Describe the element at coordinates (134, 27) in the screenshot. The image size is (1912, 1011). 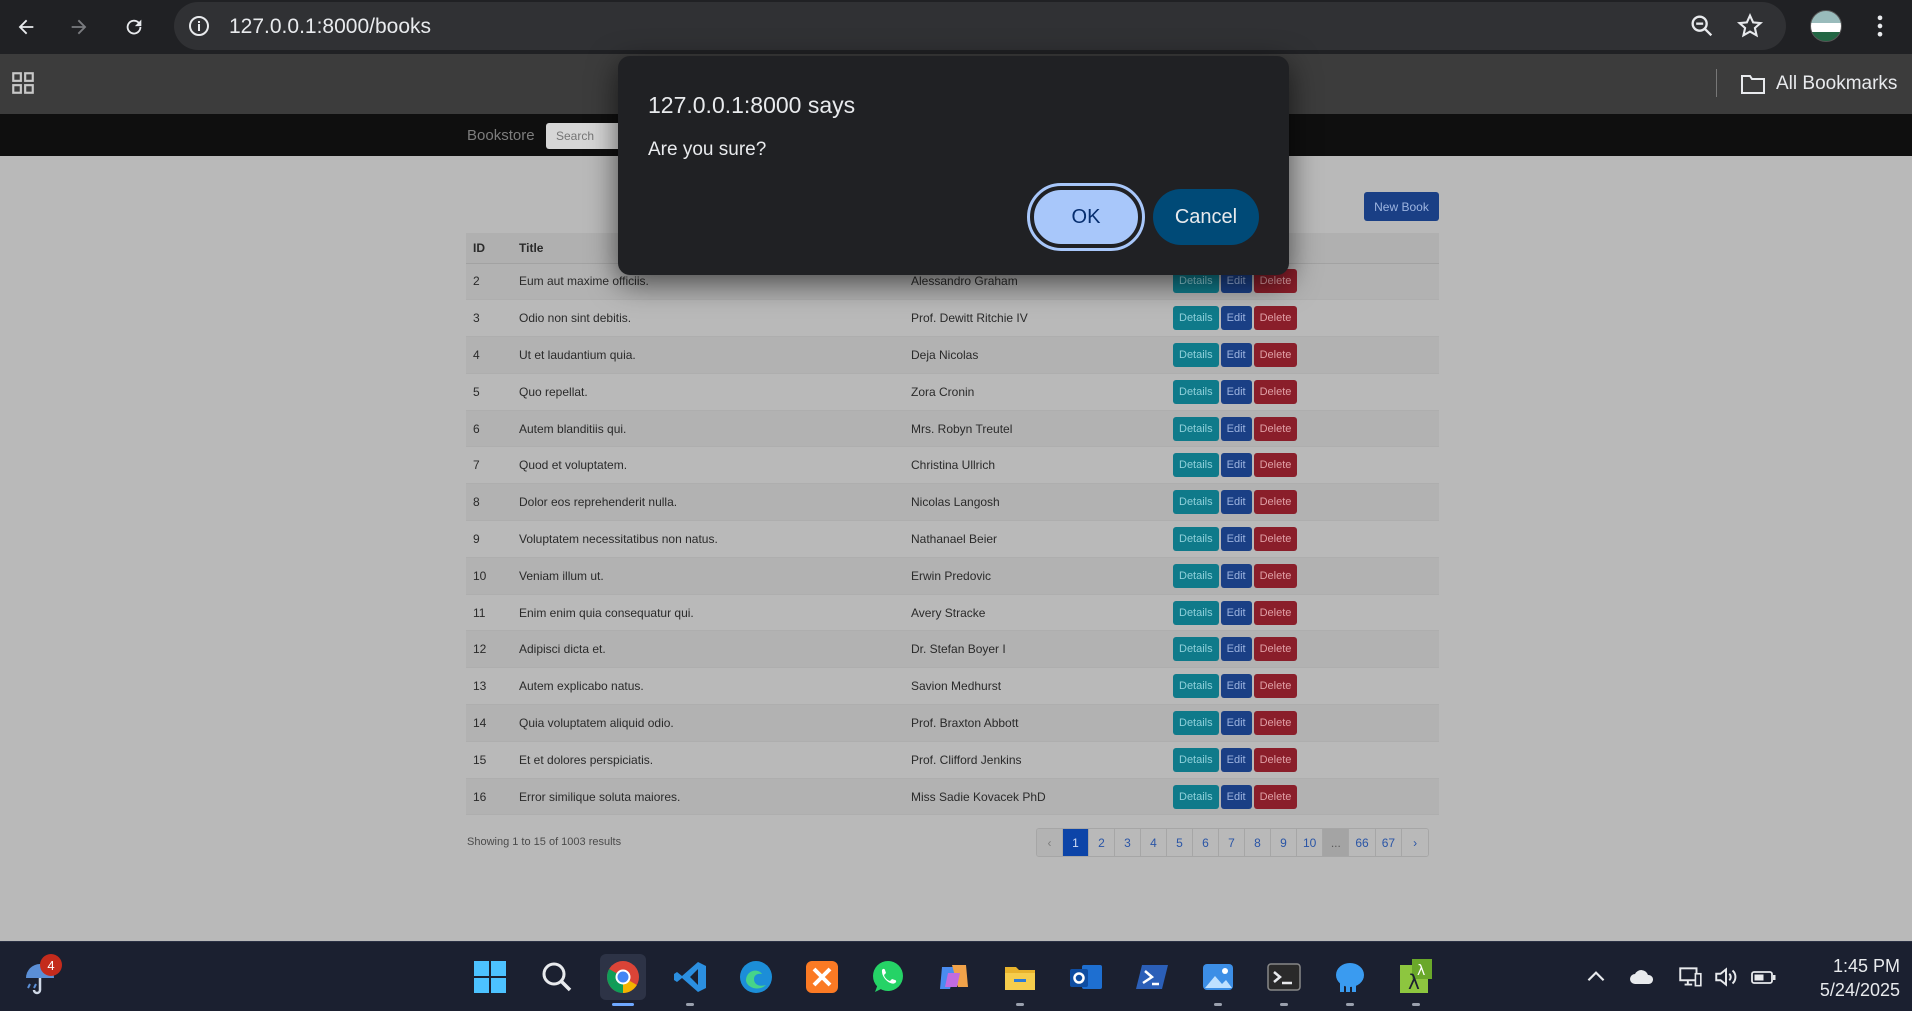
I see `reload-icon` at that location.